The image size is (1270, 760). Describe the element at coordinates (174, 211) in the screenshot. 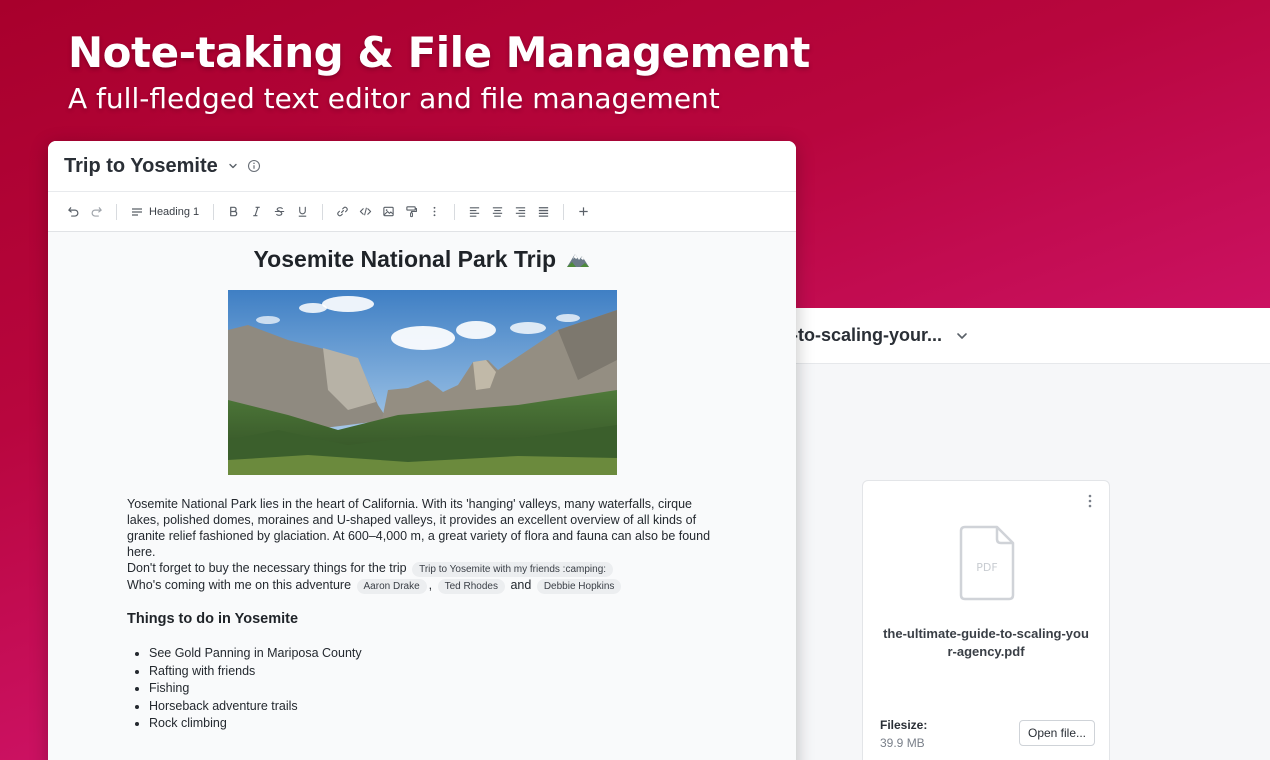

I see `heading-select-label: Heading 1` at that location.